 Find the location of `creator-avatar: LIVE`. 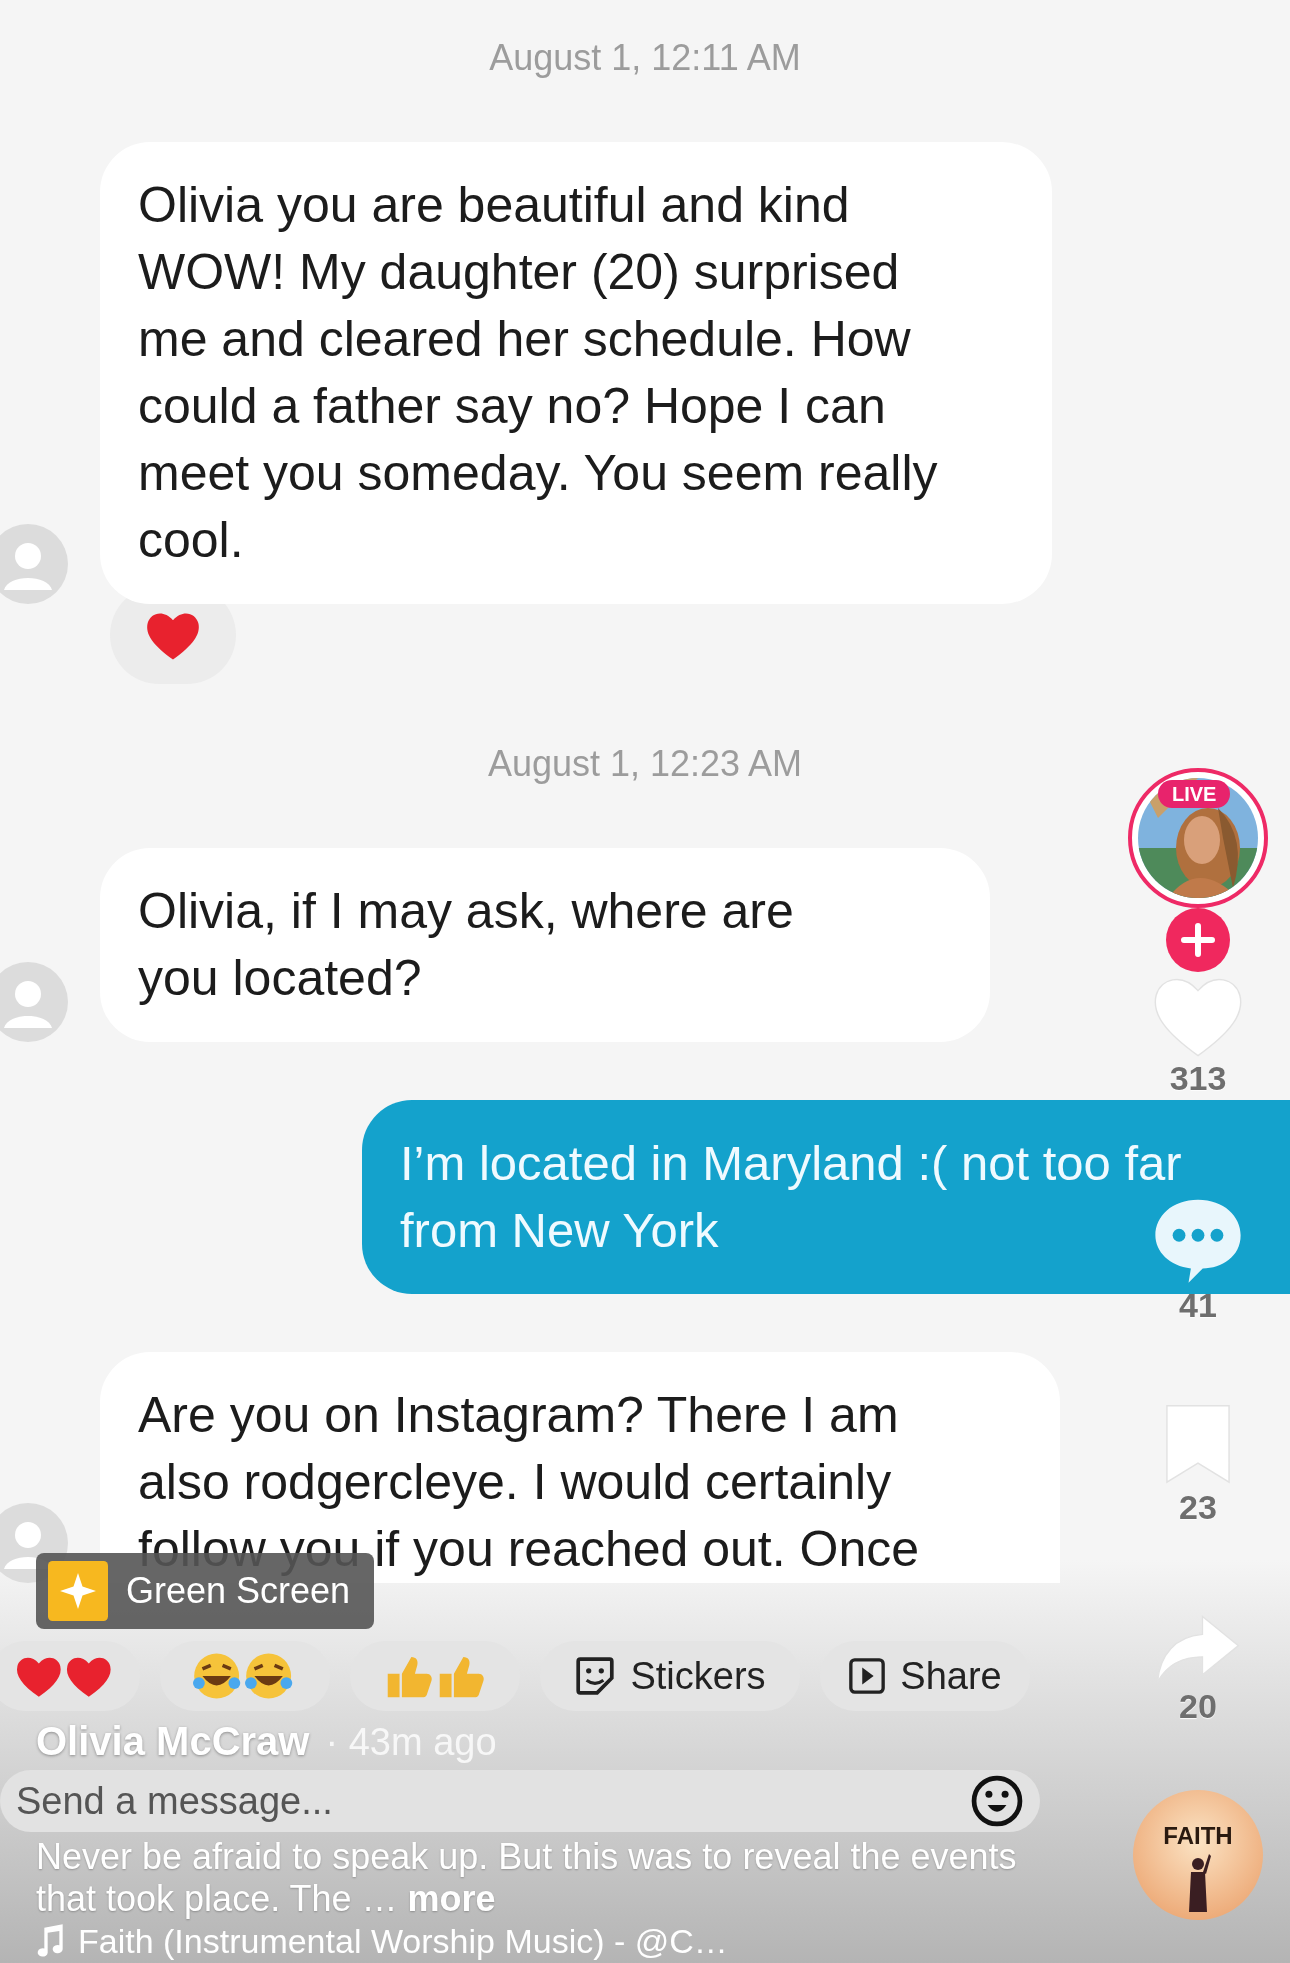

creator-avatar: LIVE is located at coordinates (1198, 838).